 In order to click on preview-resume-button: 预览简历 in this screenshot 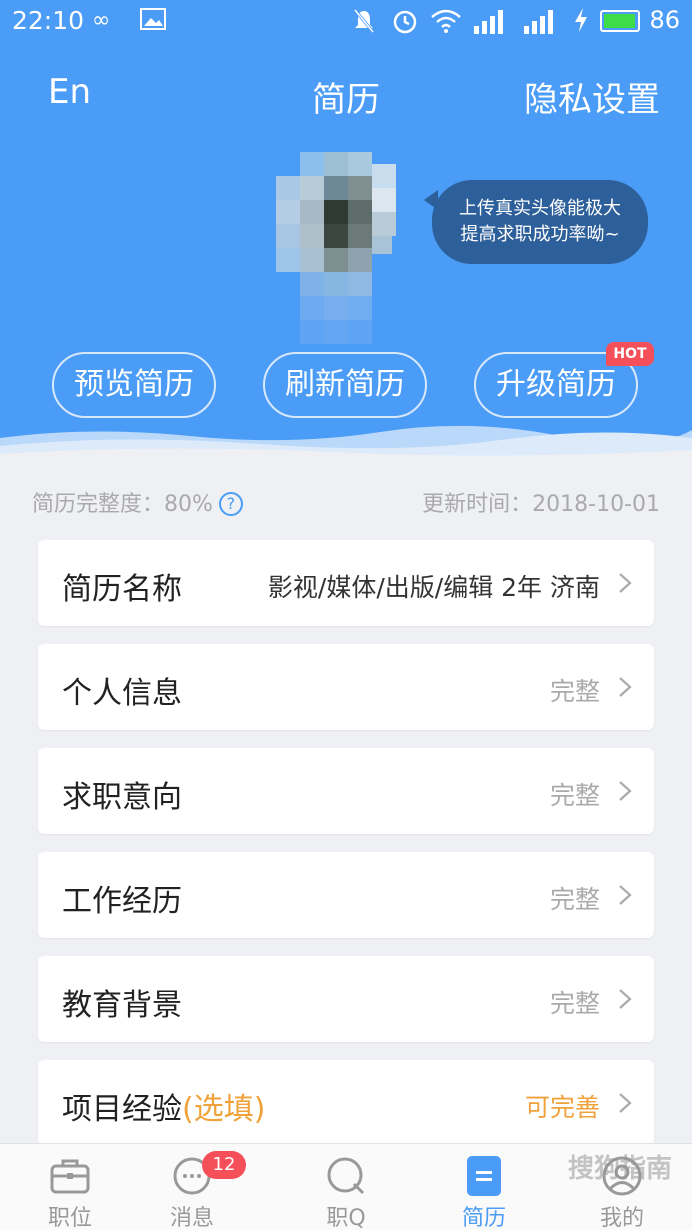, I will do `click(134, 385)`.